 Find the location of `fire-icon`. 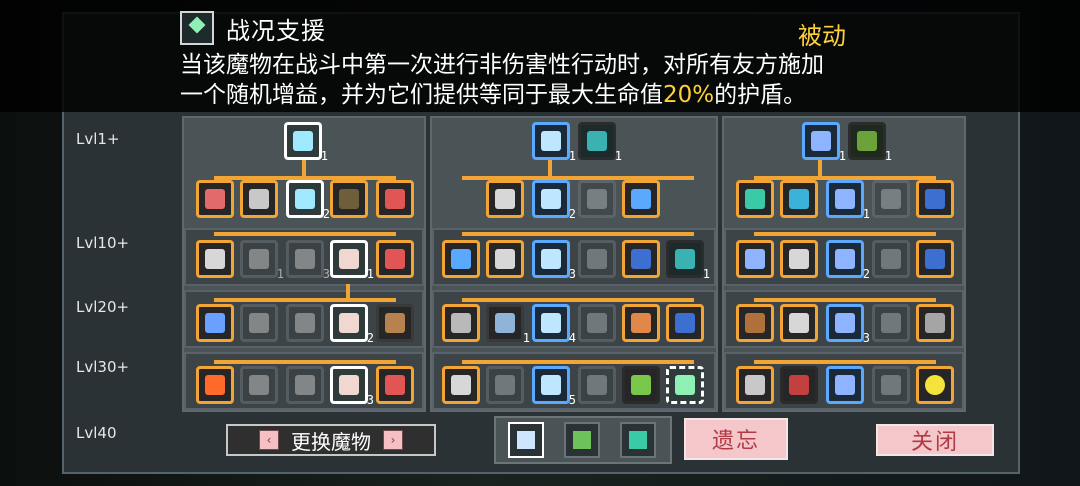

fire-icon is located at coordinates (215, 385).